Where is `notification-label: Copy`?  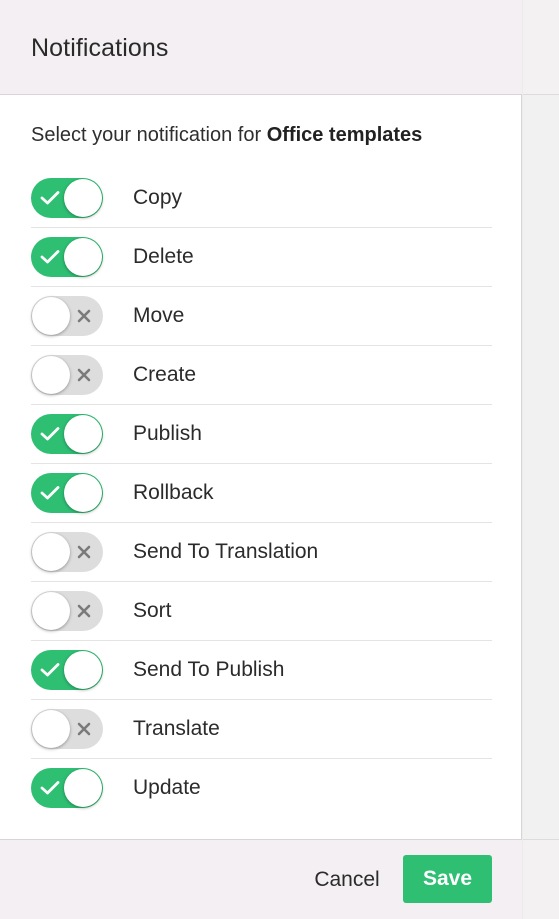
notification-label: Copy is located at coordinates (158, 197).